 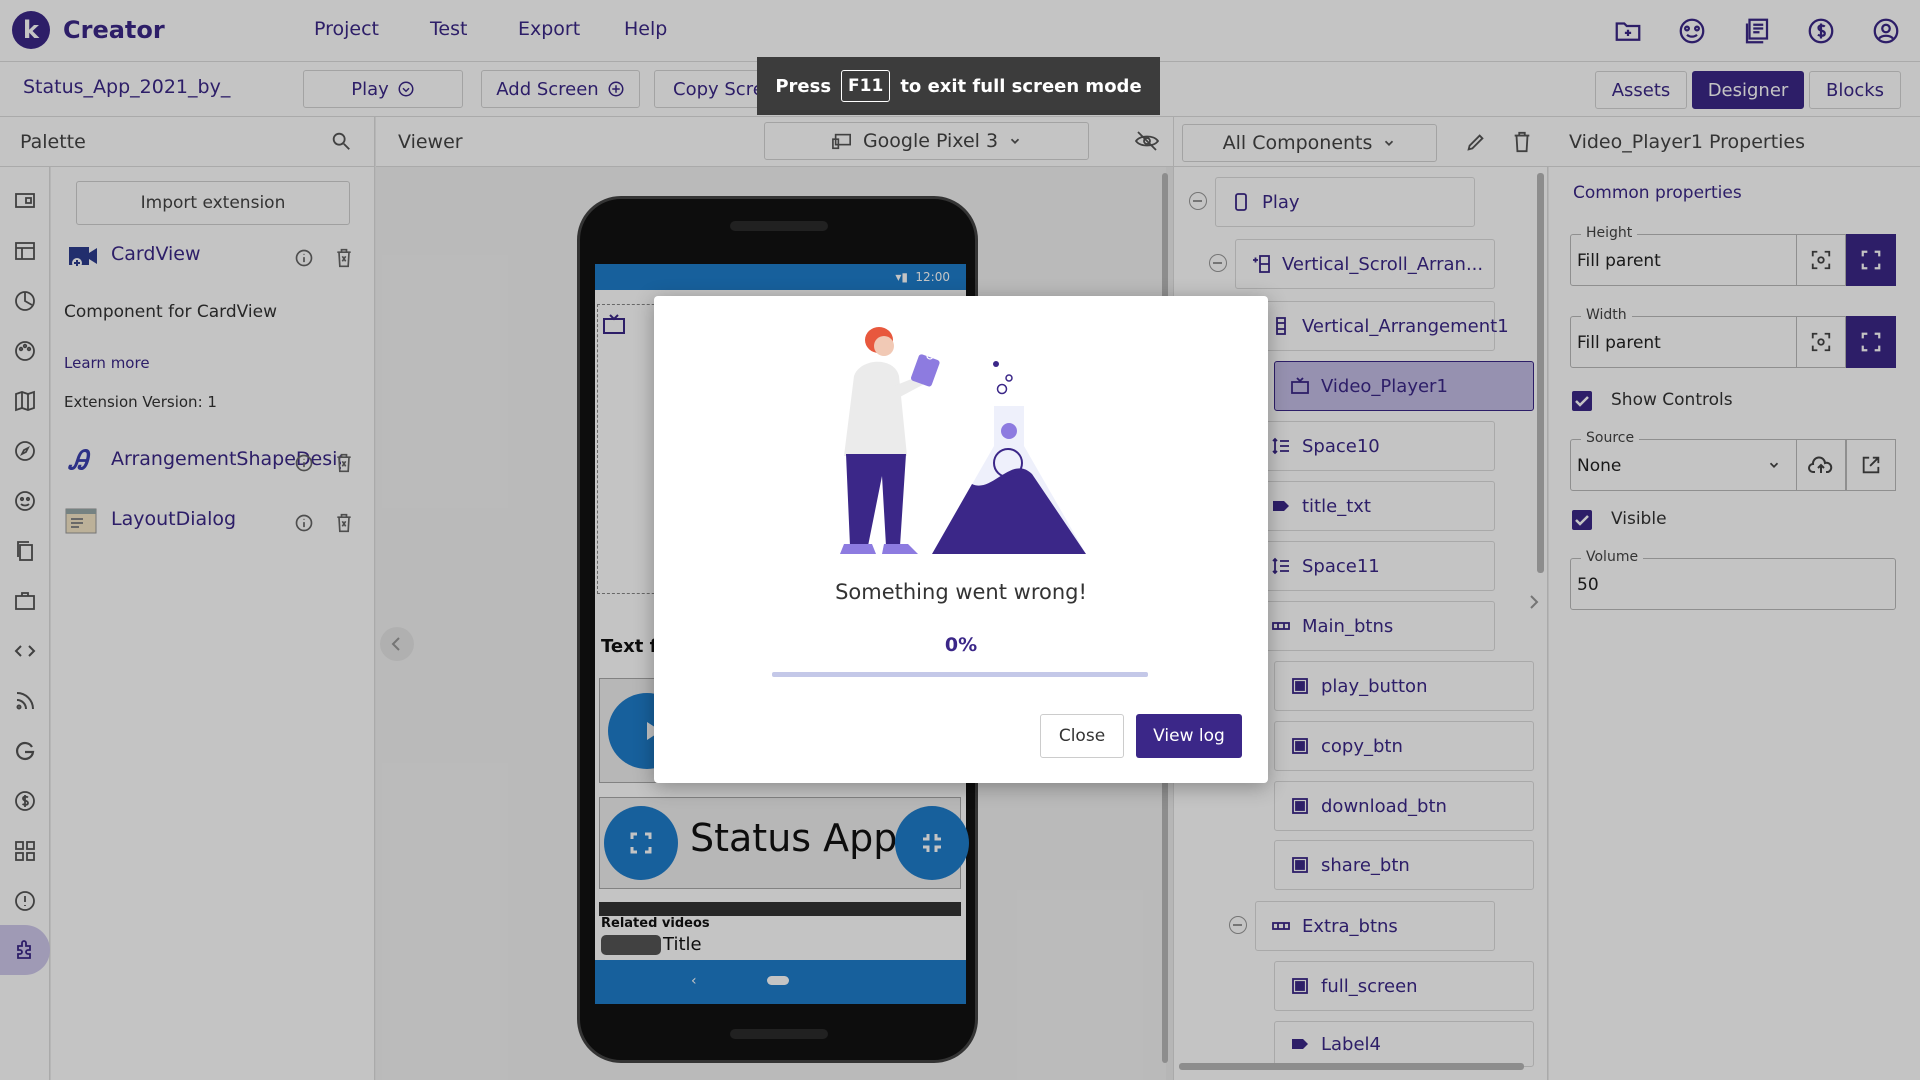 What do you see at coordinates (961, 592) in the screenshot?
I see `error-message: Something went wrong!` at bounding box center [961, 592].